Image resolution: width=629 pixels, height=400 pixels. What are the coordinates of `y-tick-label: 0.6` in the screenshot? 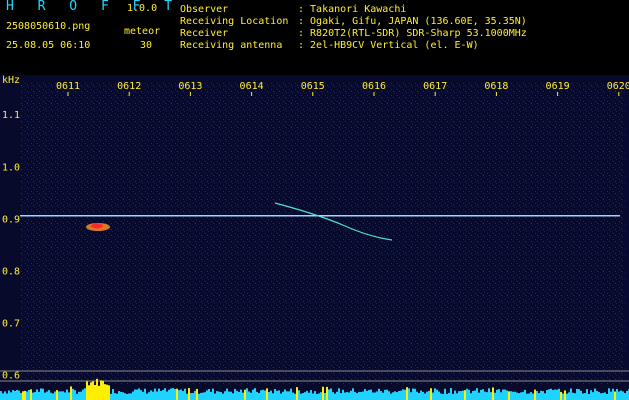 It's located at (11, 376).